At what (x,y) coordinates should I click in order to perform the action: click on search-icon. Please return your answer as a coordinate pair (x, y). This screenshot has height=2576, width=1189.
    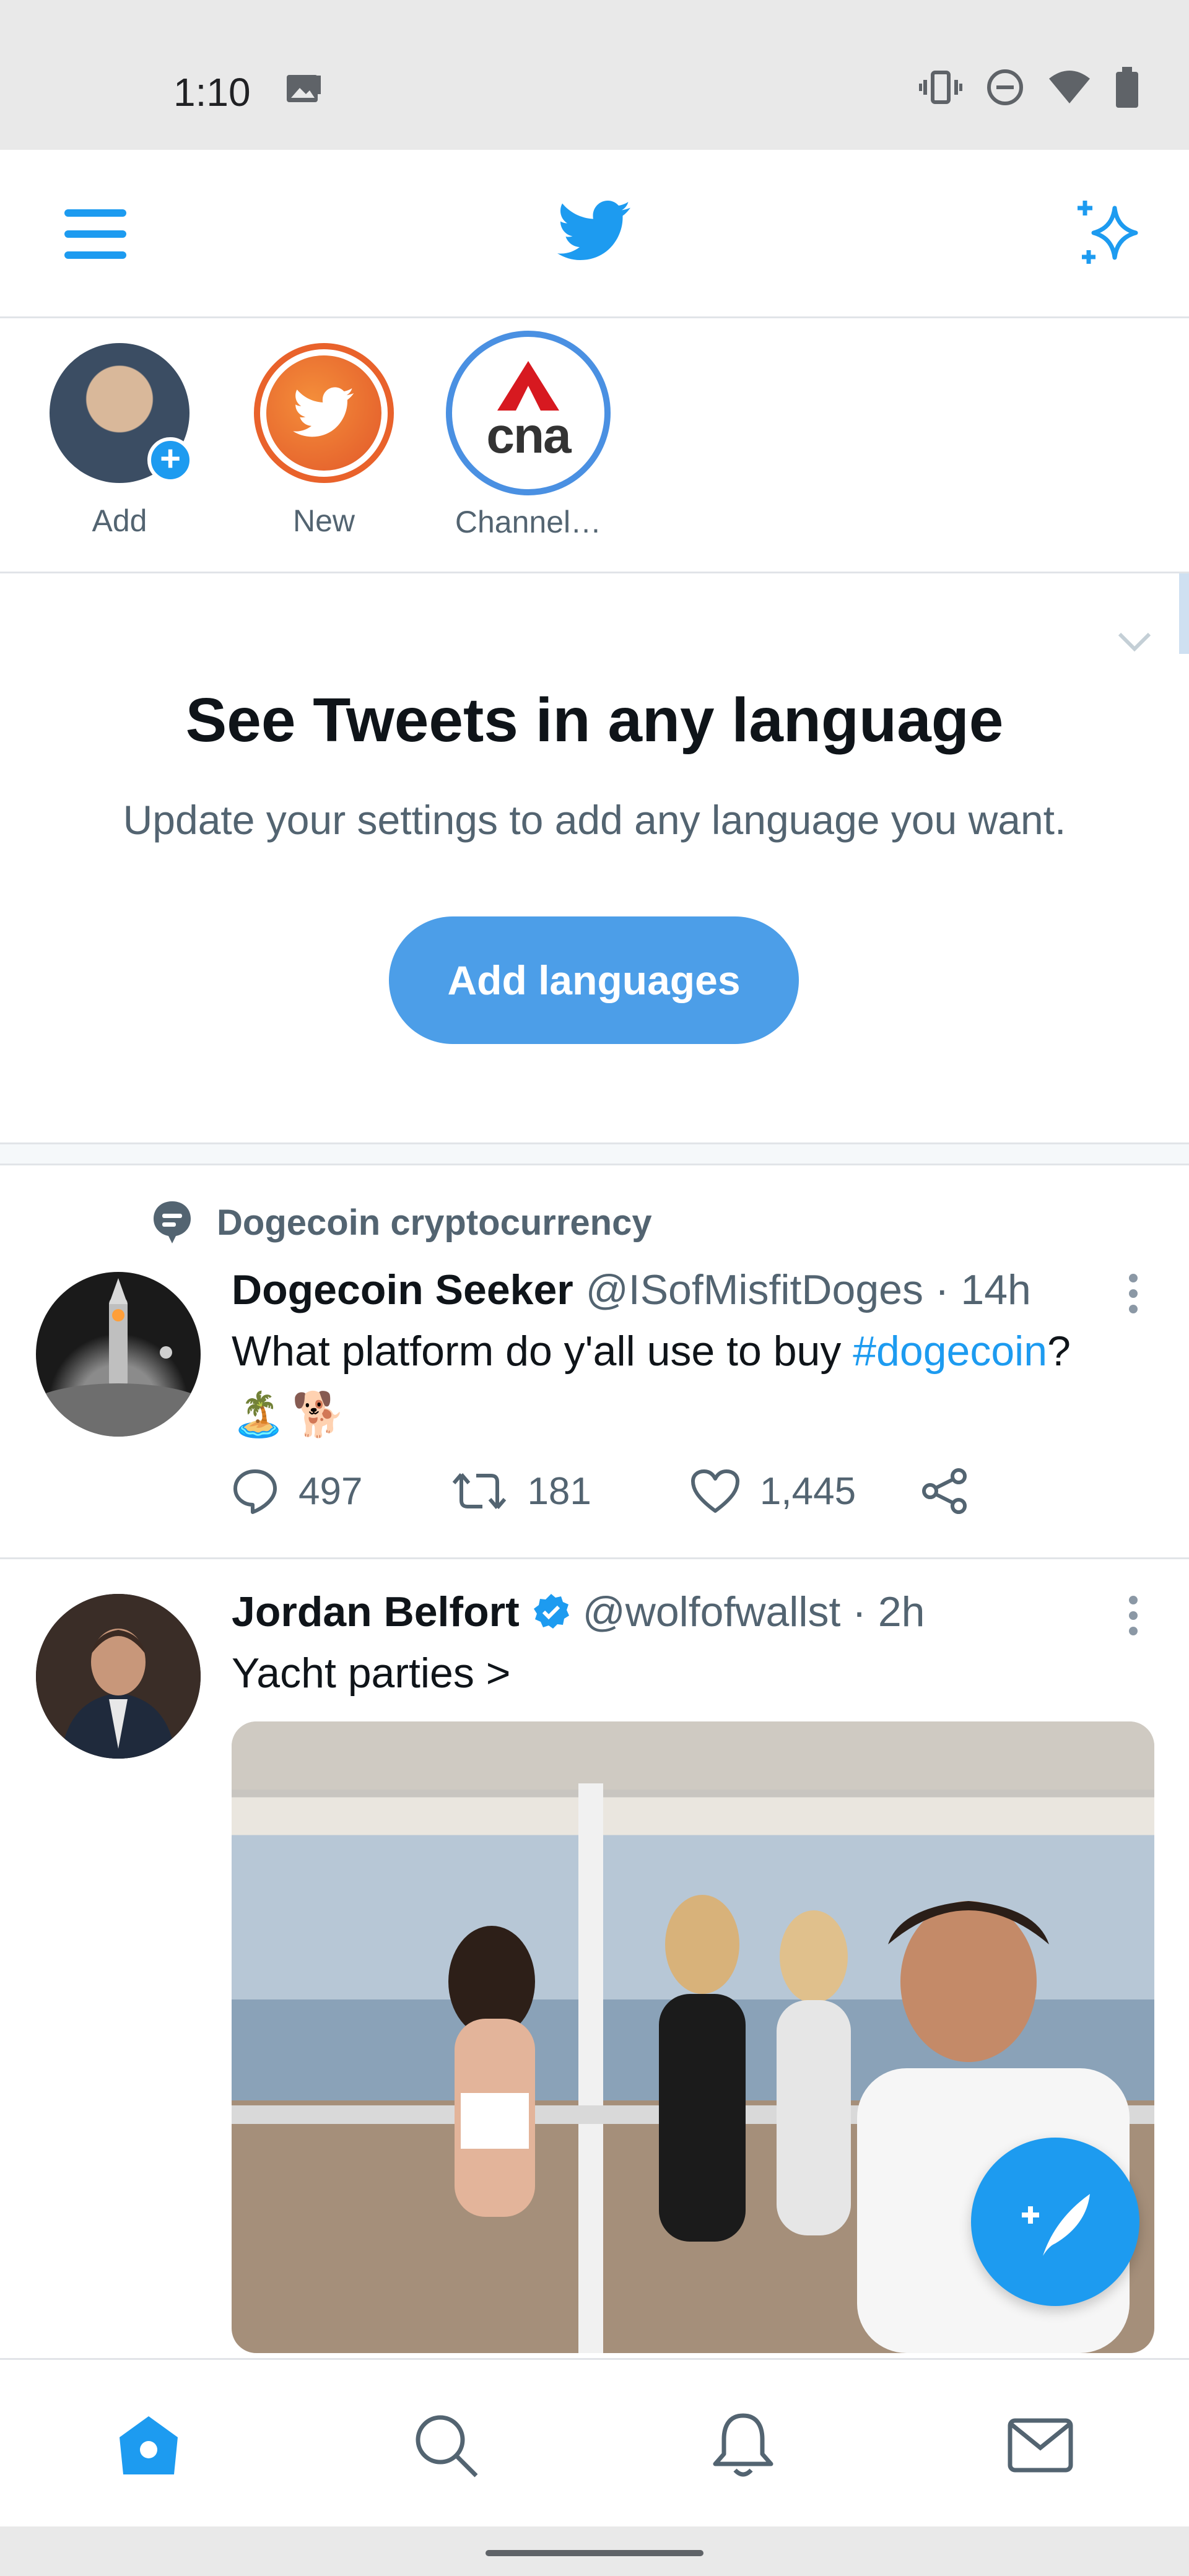
    Looking at the image, I should click on (447, 2446).